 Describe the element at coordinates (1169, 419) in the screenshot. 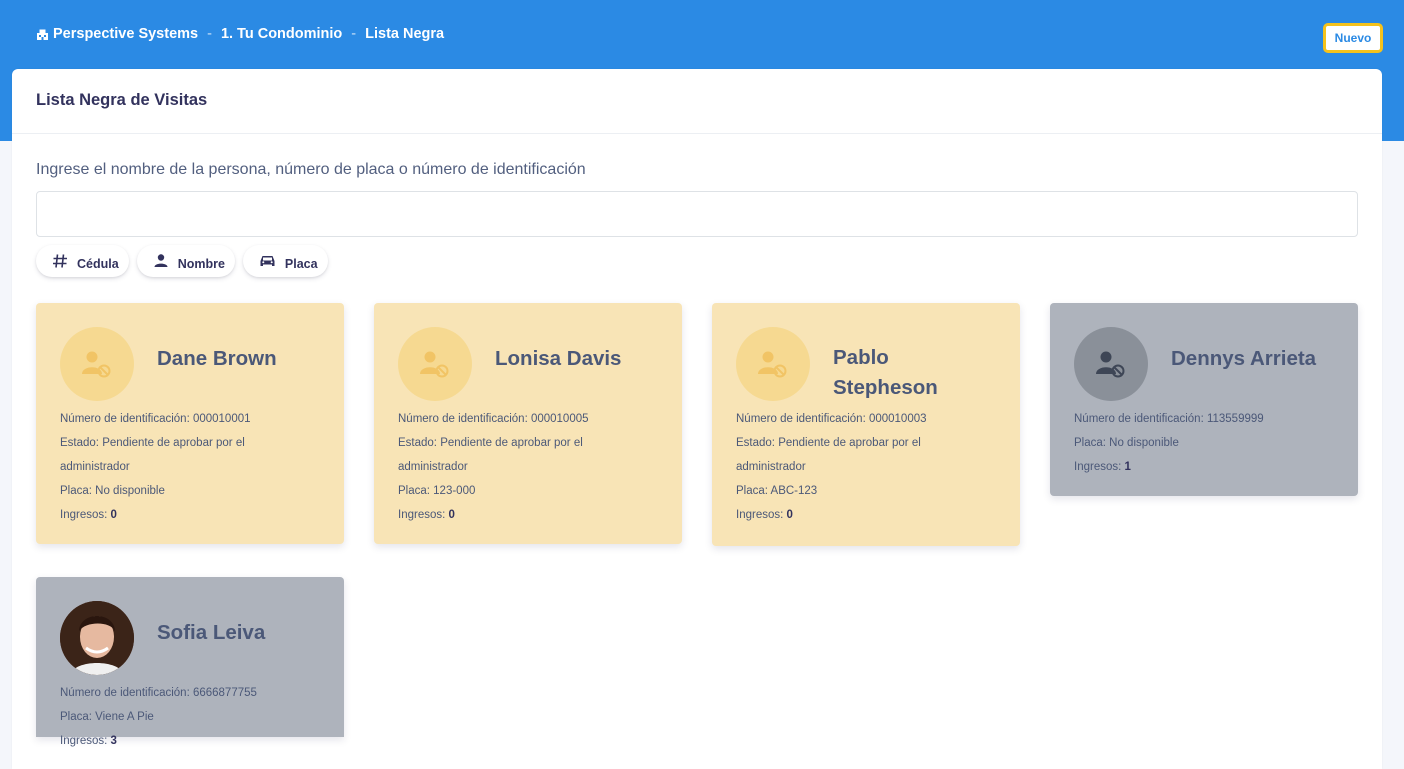

I see `visitor-id: Número de identificación: 113559999` at that location.